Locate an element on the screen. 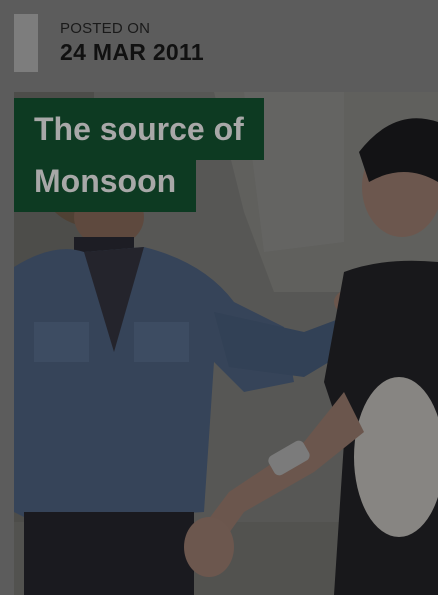 This screenshot has width=438, height=595. posted-on-label: POSTED ON is located at coordinates (105, 28).